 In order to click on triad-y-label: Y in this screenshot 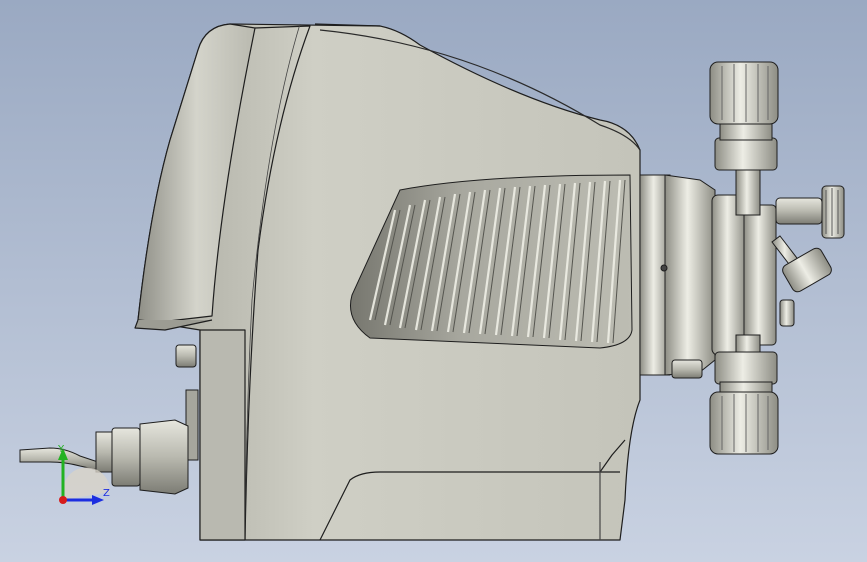, I will do `click(61, 449)`.